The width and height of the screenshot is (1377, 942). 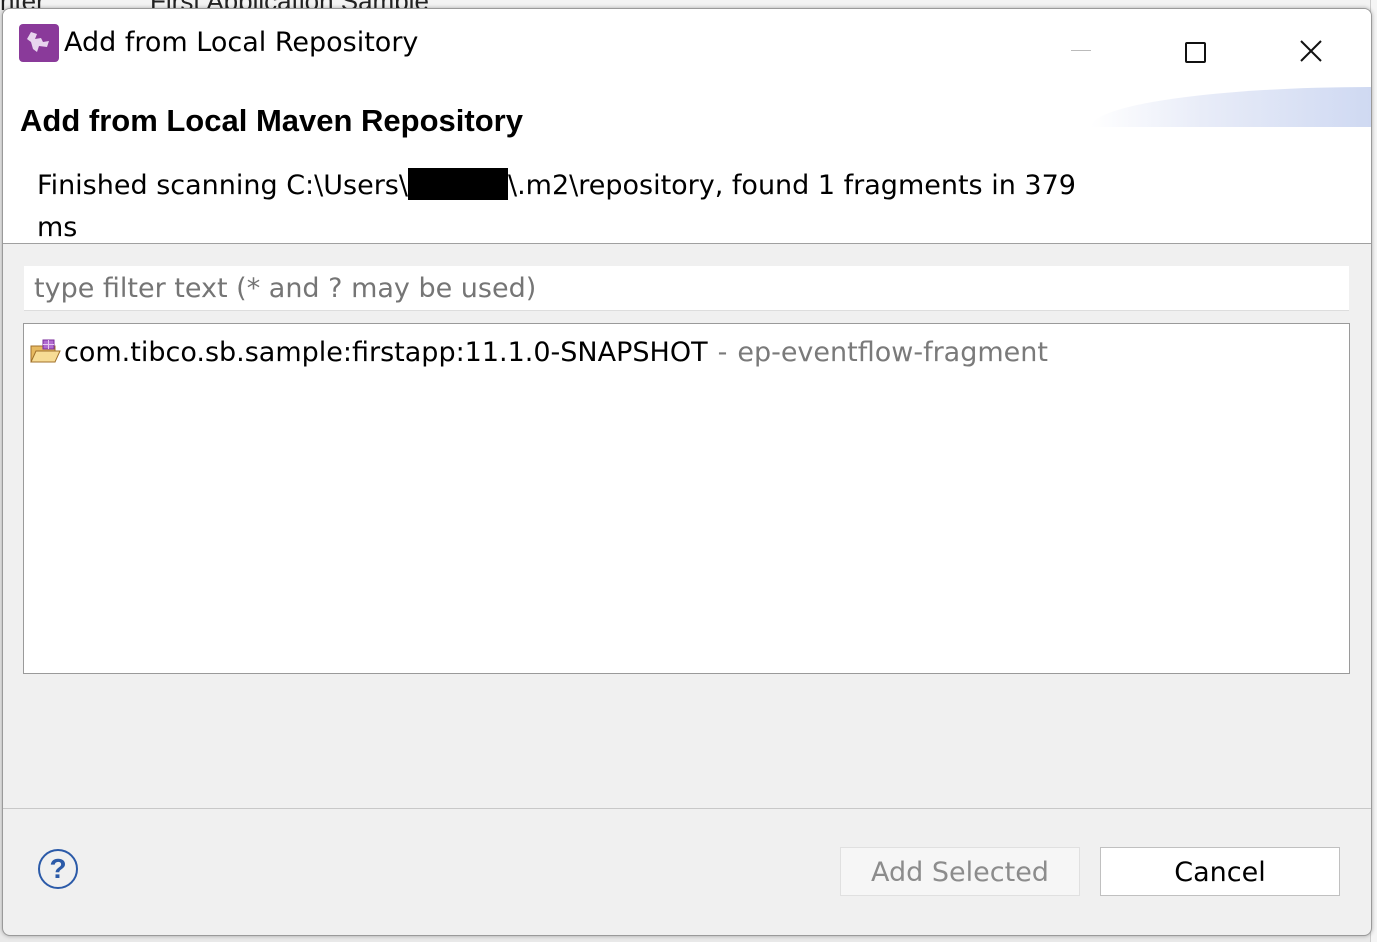 I want to click on message-prefix: Finished scanning C:\Users\, so click(x=222, y=185).